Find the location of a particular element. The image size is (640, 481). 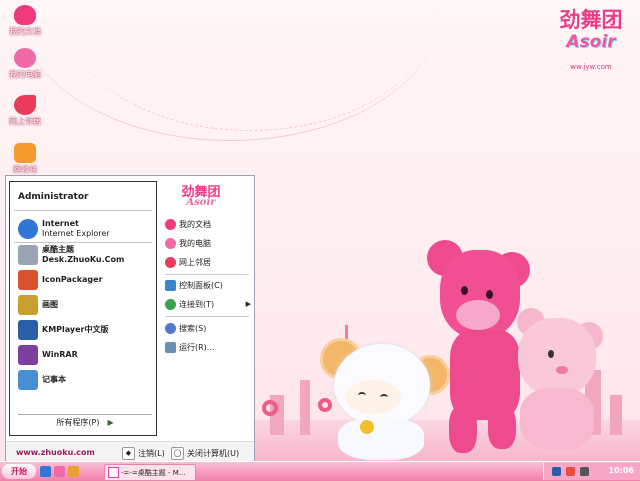

shutdown-button: ◯ 关闭计算机(U) is located at coordinates (205, 453).